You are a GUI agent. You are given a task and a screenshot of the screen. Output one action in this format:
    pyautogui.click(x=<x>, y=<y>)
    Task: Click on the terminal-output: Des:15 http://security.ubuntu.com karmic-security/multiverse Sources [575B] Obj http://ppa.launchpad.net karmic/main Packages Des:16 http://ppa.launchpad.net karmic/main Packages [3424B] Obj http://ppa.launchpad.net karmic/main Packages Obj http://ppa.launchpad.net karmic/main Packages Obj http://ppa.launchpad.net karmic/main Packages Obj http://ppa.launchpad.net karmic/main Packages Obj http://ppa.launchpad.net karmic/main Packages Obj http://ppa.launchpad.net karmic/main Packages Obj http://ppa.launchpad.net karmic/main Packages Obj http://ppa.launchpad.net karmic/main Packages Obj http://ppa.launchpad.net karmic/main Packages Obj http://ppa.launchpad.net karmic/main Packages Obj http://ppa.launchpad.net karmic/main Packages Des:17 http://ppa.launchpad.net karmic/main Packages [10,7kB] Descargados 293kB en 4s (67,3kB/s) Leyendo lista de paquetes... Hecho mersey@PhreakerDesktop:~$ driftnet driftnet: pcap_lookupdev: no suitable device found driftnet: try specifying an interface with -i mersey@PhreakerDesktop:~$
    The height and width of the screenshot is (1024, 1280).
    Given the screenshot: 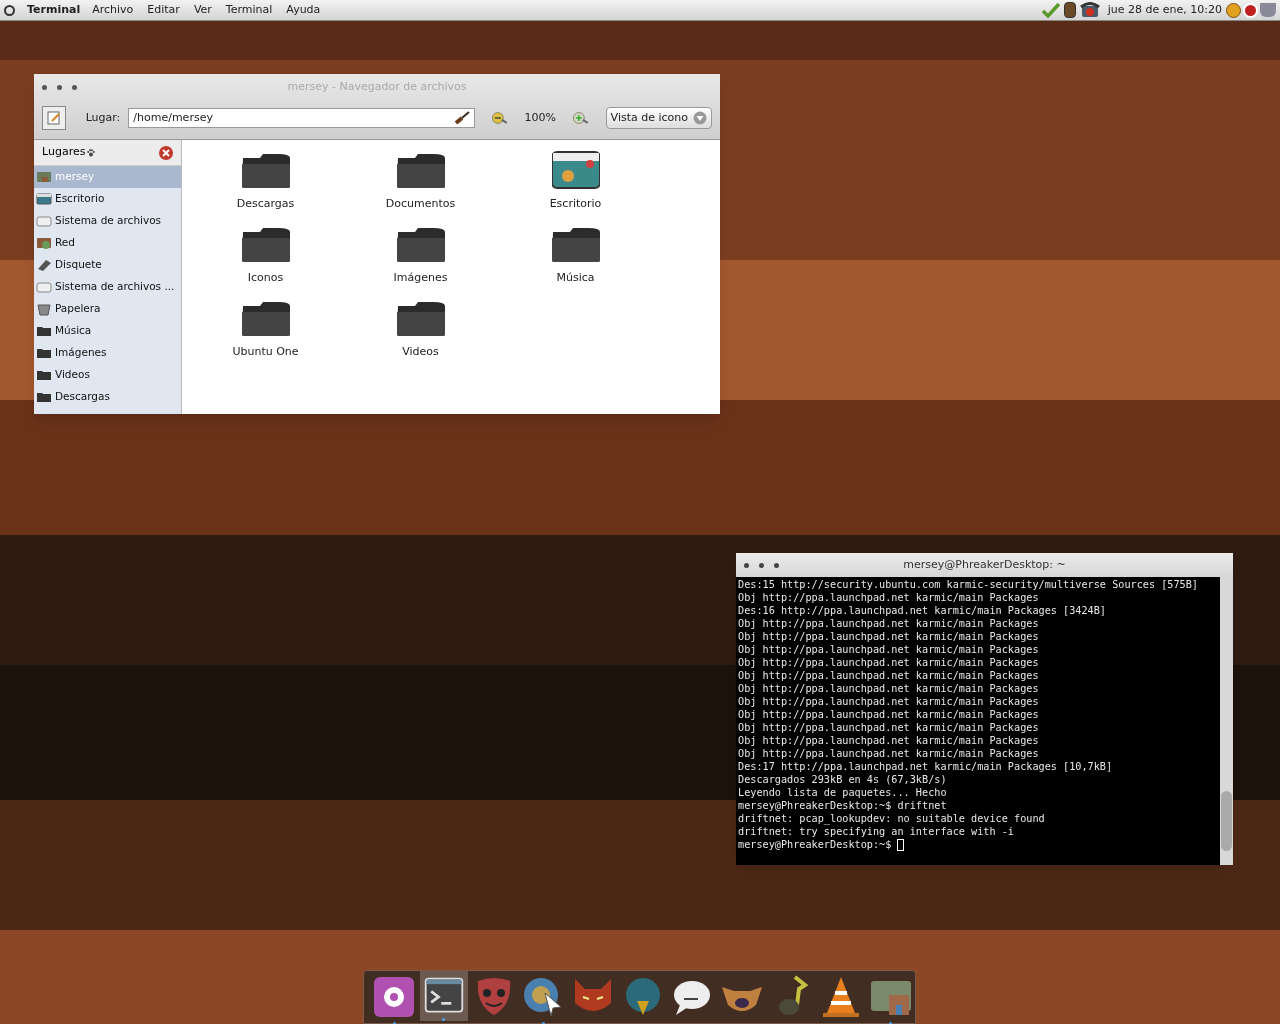 What is the action you would take?
    pyautogui.click(x=968, y=715)
    